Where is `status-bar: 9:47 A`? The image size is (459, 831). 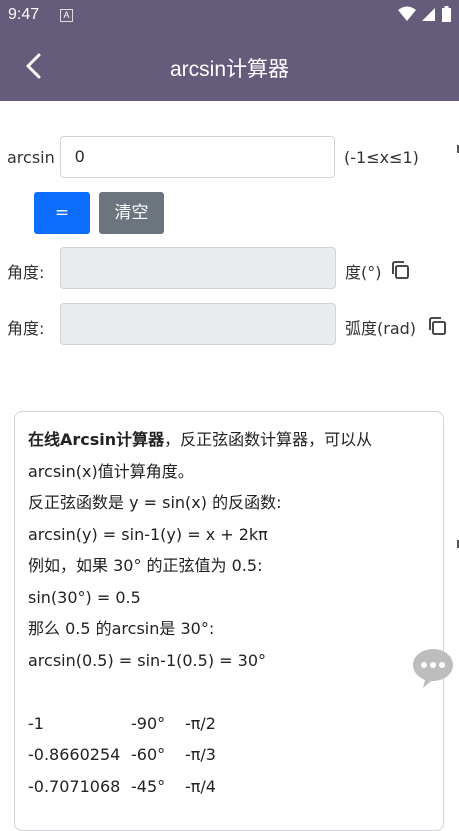 status-bar: 9:47 A is located at coordinates (229, 15).